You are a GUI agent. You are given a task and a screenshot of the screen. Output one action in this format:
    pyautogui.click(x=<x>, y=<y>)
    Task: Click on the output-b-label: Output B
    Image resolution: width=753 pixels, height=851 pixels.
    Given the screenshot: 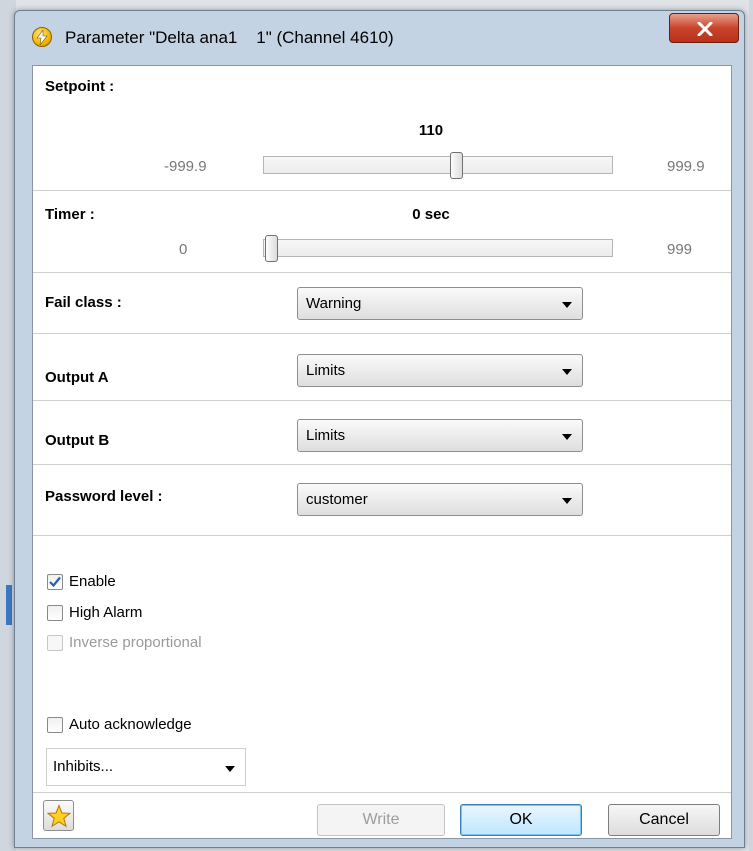 What is the action you would take?
    pyautogui.click(x=77, y=440)
    